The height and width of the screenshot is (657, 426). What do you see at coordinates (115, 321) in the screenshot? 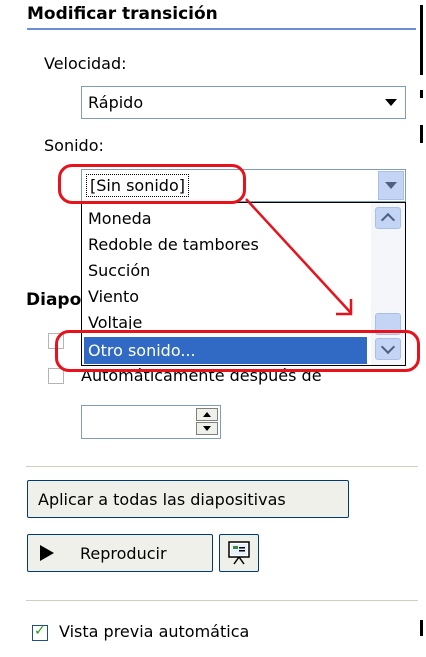
I see `sound-option: Voltaje` at bounding box center [115, 321].